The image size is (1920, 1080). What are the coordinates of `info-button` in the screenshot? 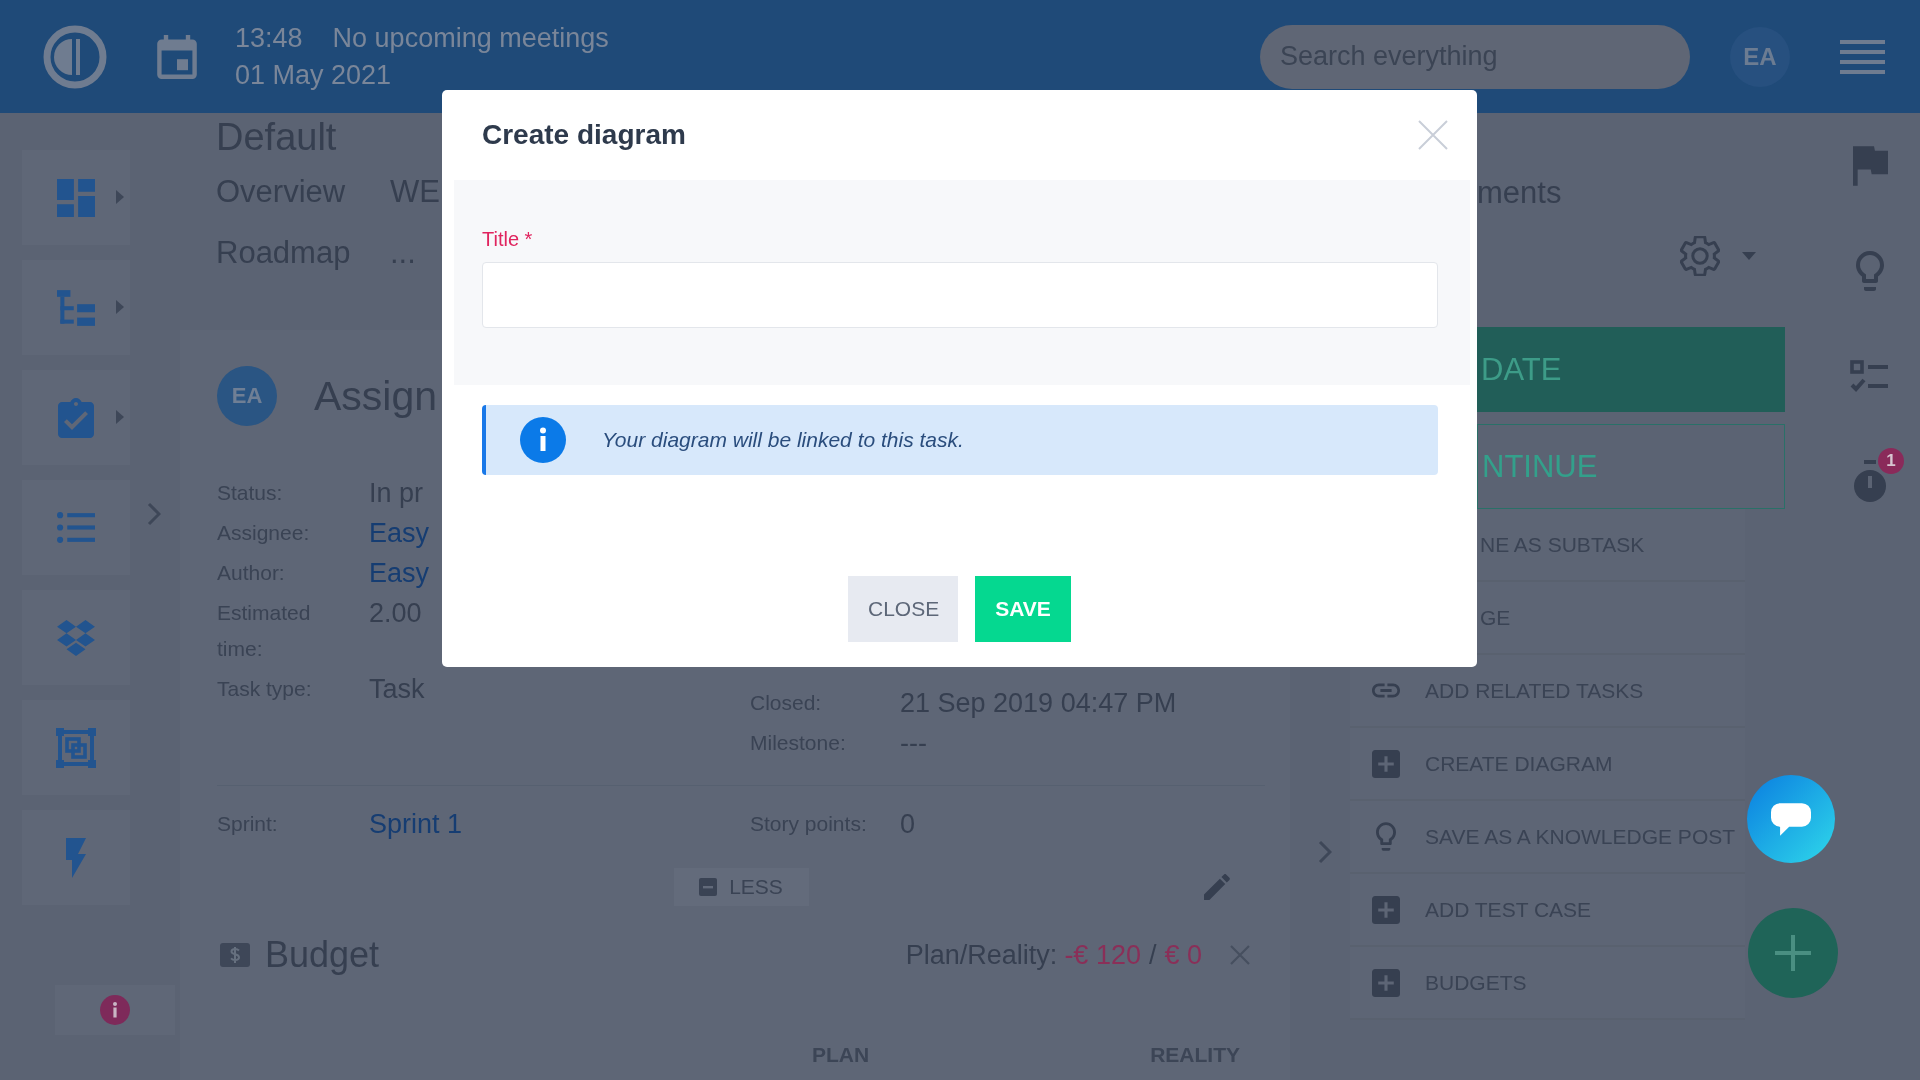 It's located at (115, 1010).